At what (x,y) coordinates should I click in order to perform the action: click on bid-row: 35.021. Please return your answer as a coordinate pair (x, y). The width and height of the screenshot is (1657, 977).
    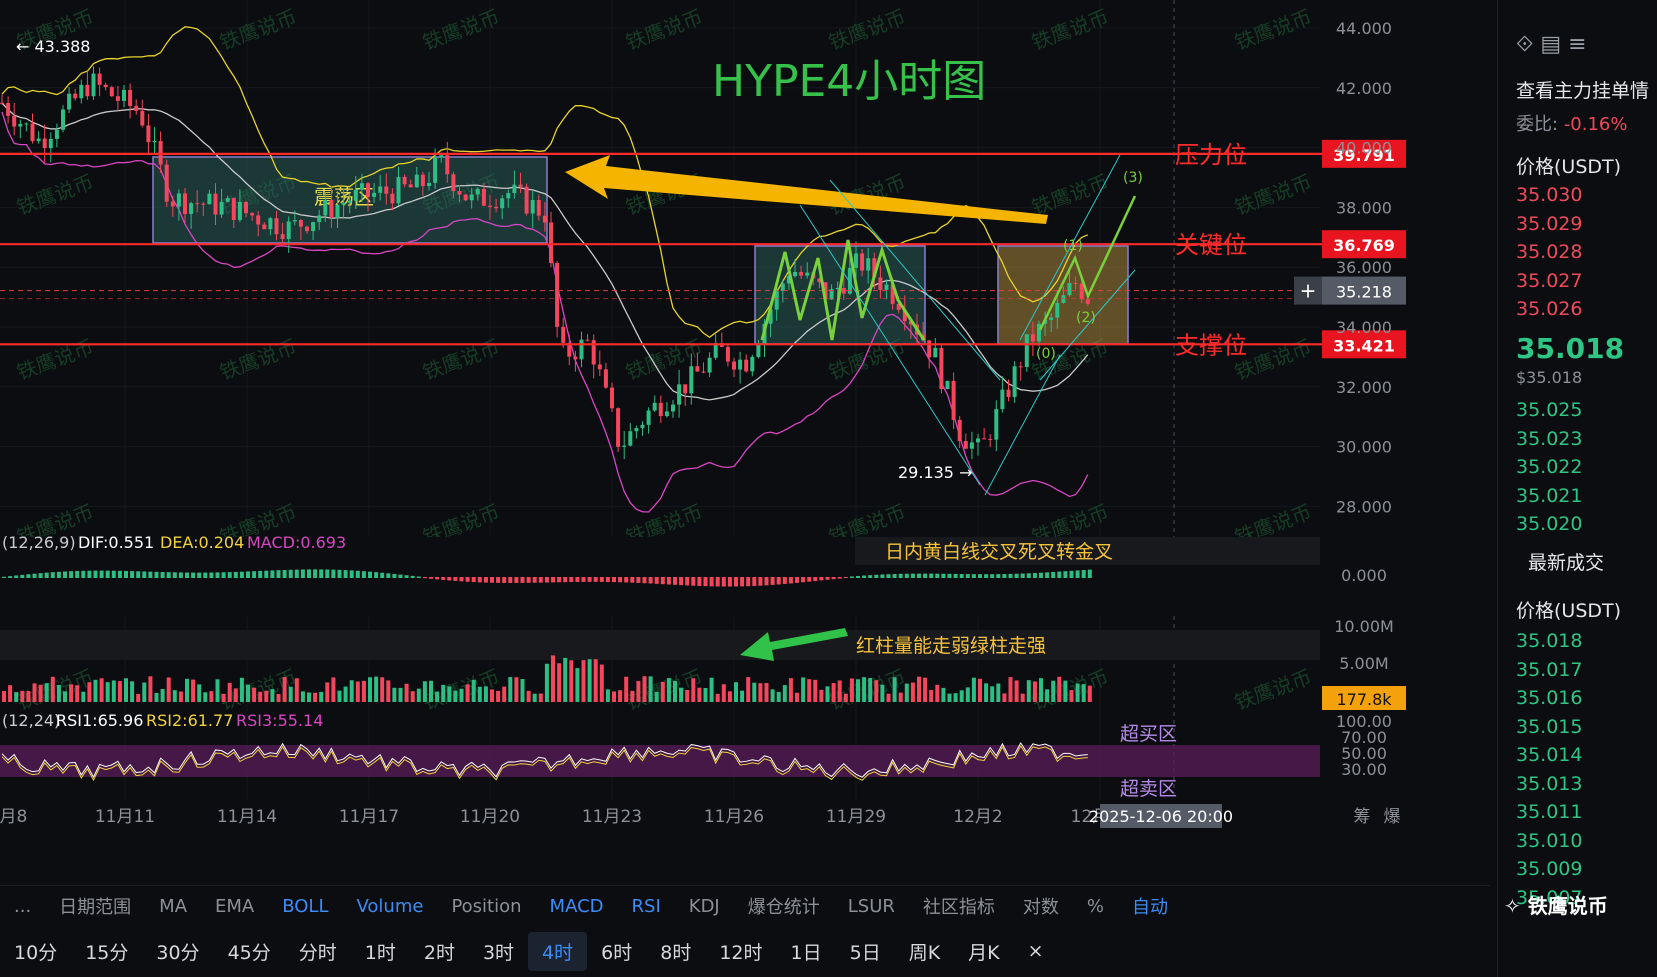
    Looking at the image, I should click on (1549, 496).